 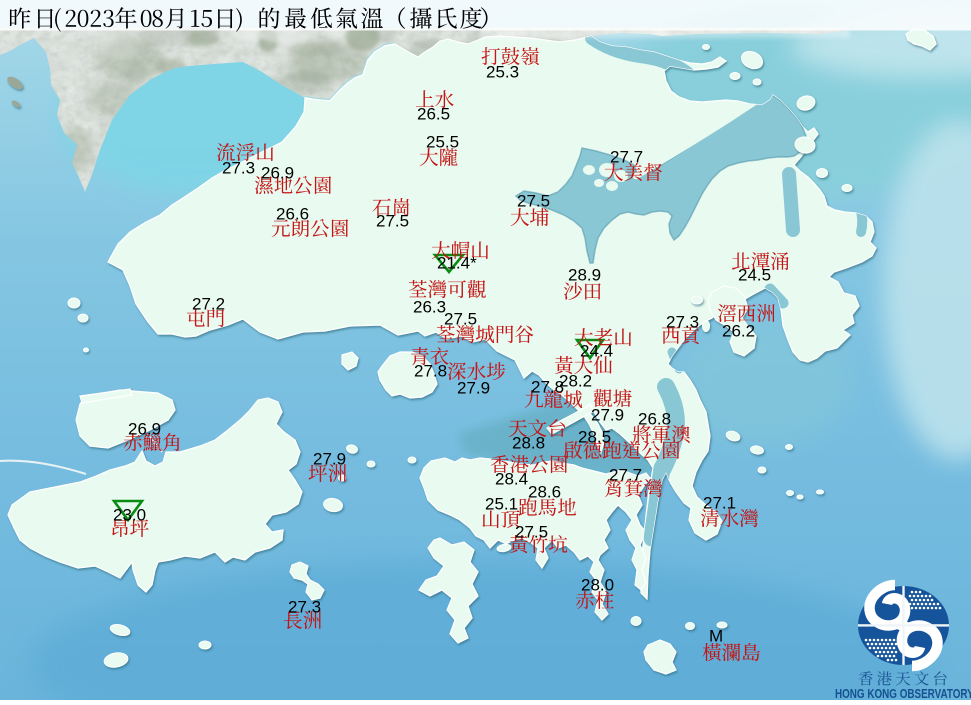 I want to click on svg-text: 28.5, so click(x=594, y=436).